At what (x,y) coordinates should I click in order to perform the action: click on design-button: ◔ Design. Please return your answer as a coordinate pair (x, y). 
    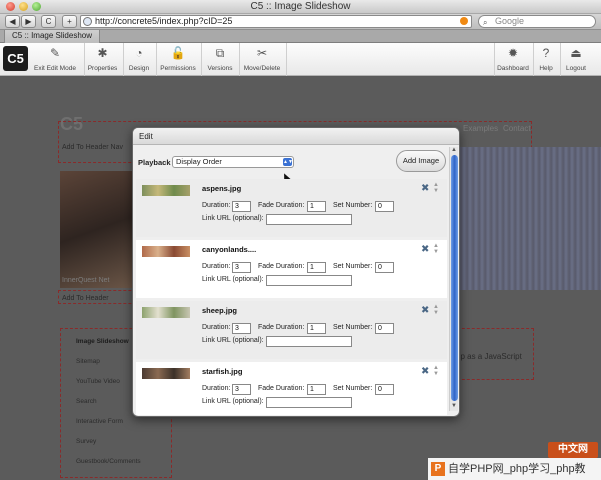
    Looking at the image, I should click on (139, 59).